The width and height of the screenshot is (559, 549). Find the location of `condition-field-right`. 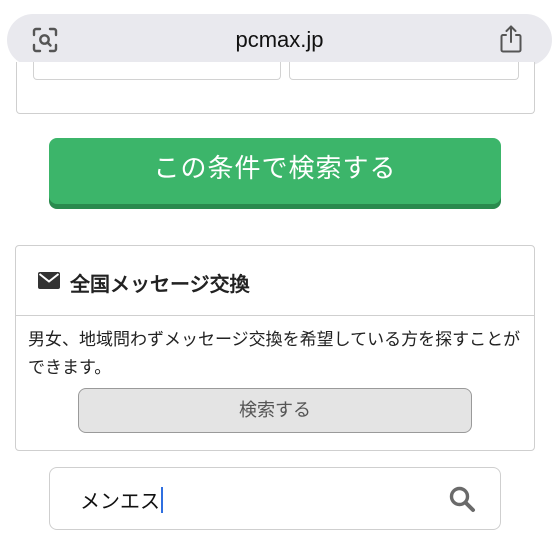

condition-field-right is located at coordinates (404, 71).